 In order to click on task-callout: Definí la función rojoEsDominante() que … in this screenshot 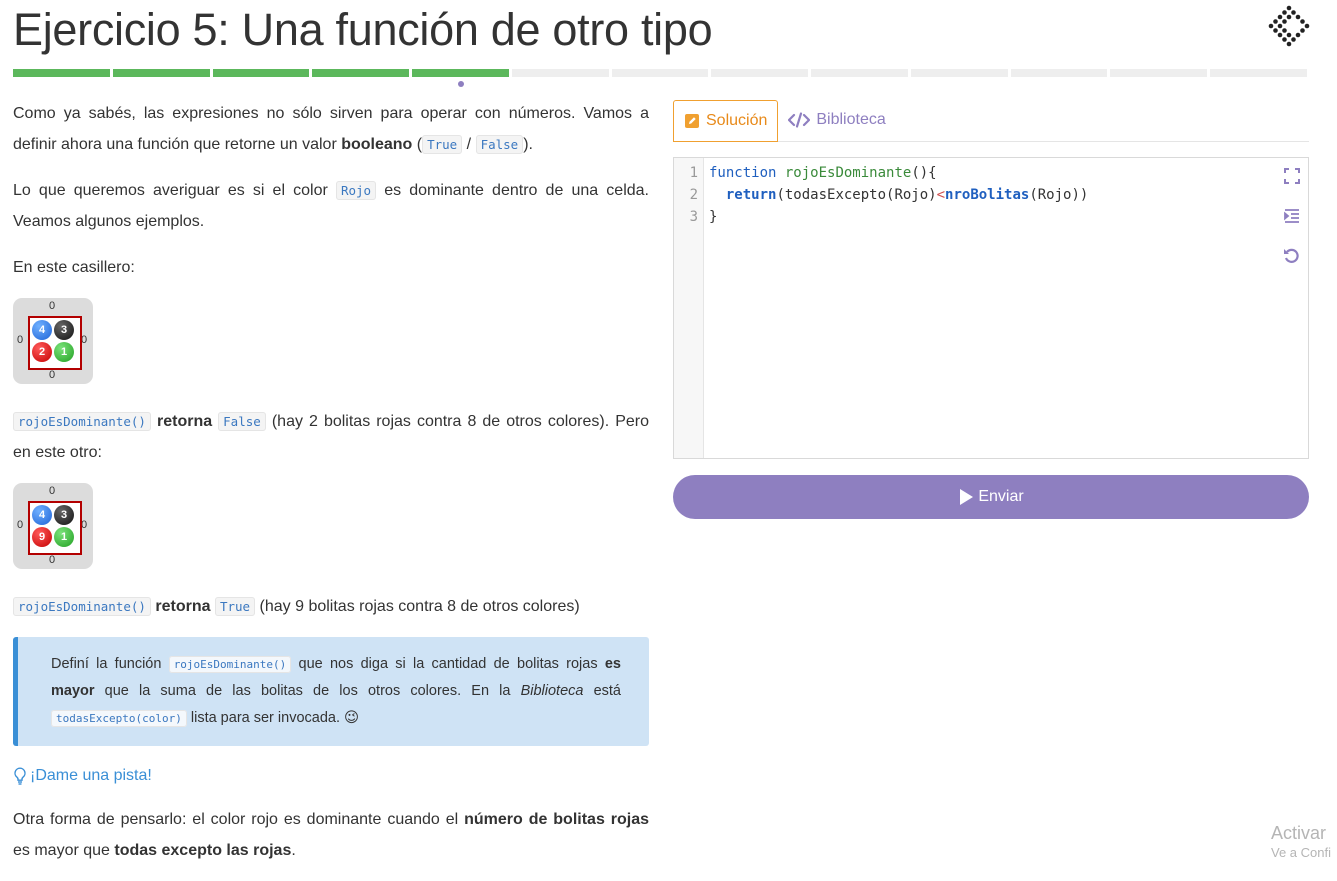, I will do `click(331, 691)`.